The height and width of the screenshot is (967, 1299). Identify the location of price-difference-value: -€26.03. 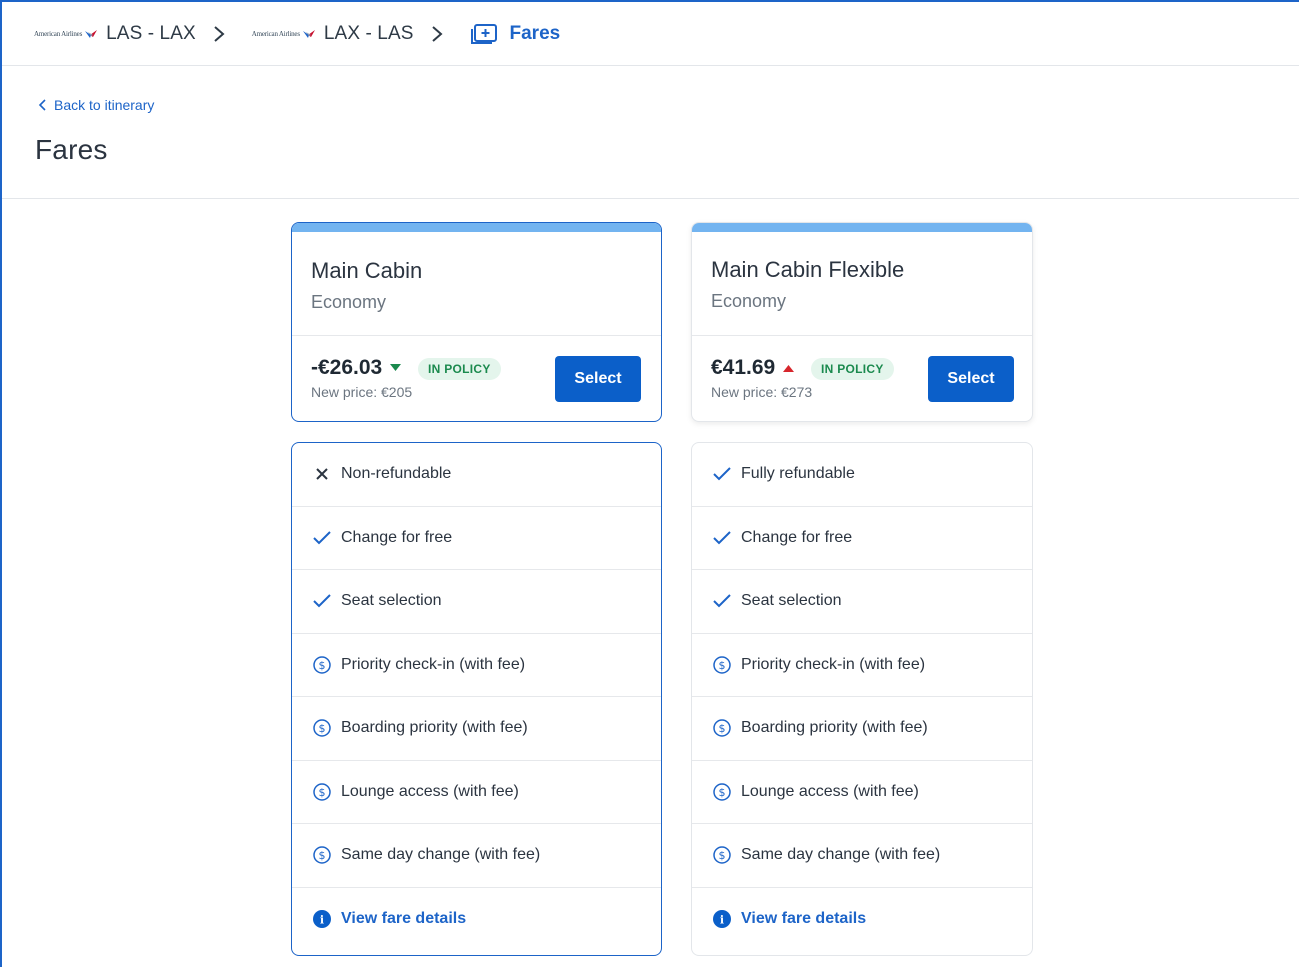
(347, 367).